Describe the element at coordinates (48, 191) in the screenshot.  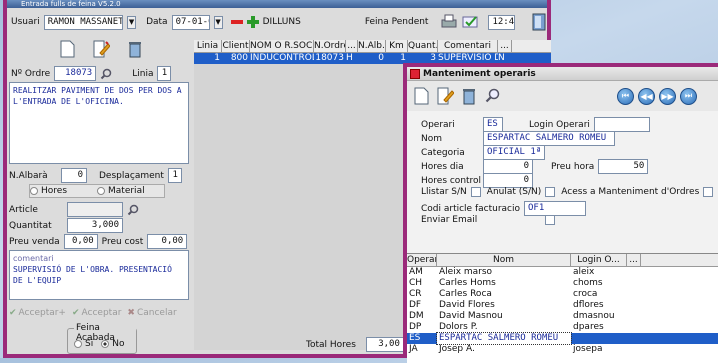
I see `hores-radio: Hores` at that location.